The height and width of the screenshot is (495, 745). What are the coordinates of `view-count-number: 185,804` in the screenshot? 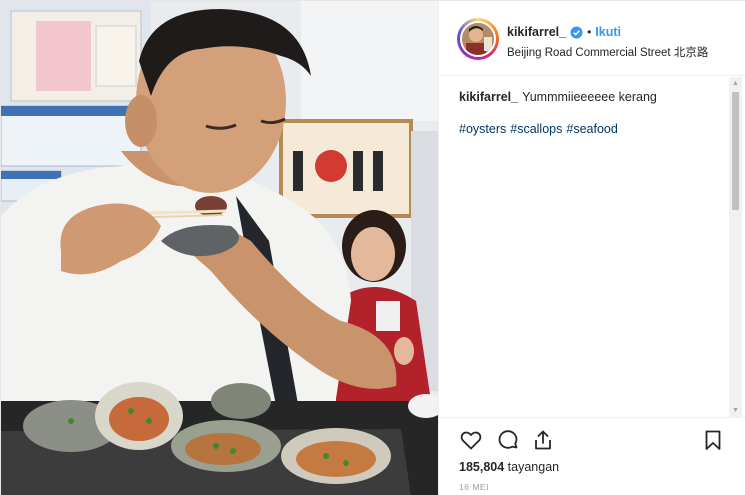 It's located at (482, 467).